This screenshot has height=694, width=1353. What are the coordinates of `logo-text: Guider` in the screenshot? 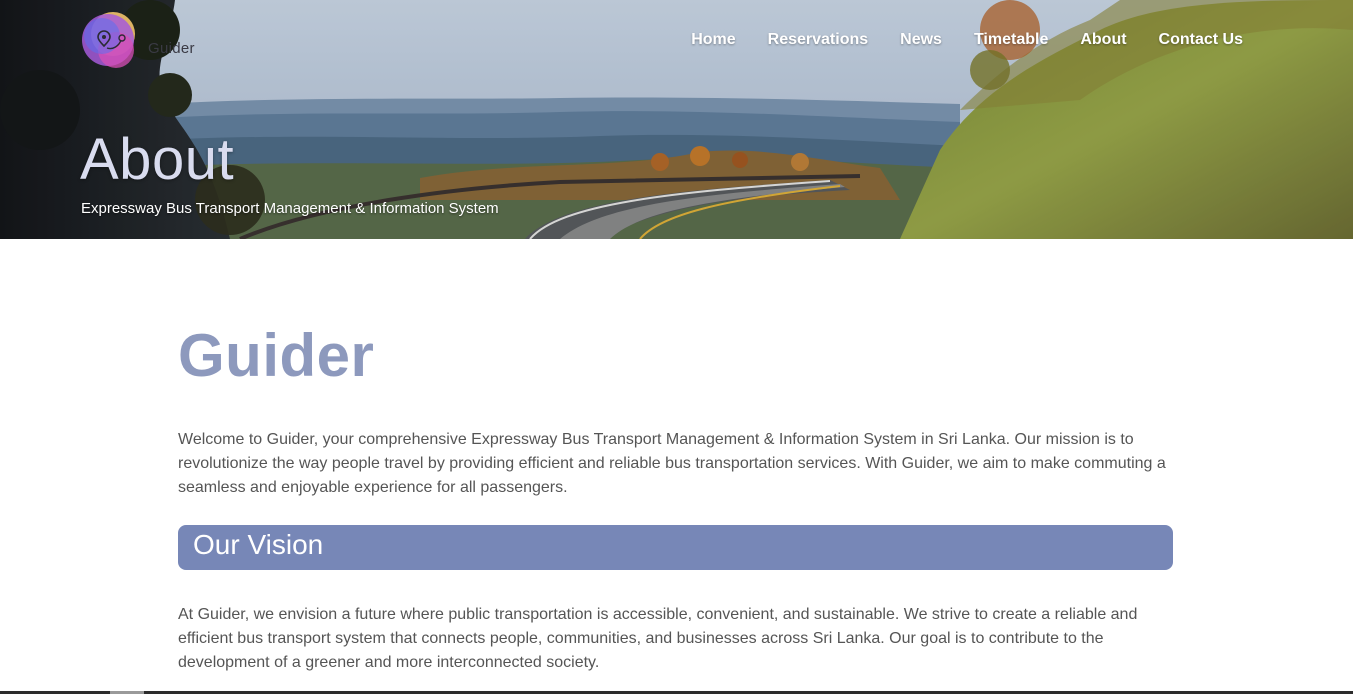 It's located at (171, 48).